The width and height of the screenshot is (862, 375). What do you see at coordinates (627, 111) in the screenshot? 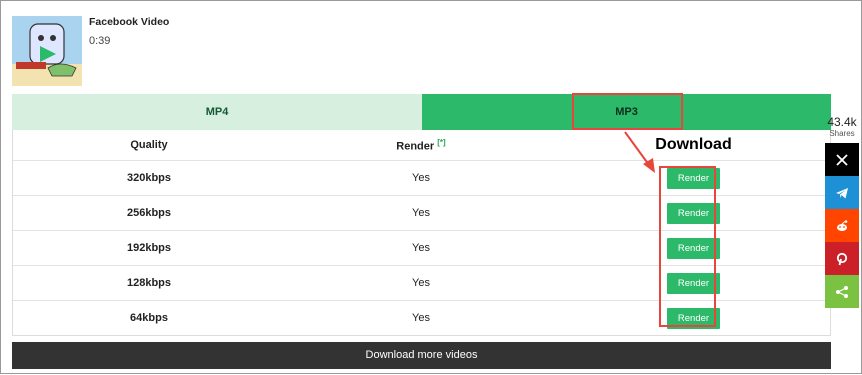
I see `mp3-tab-highlight-box` at bounding box center [627, 111].